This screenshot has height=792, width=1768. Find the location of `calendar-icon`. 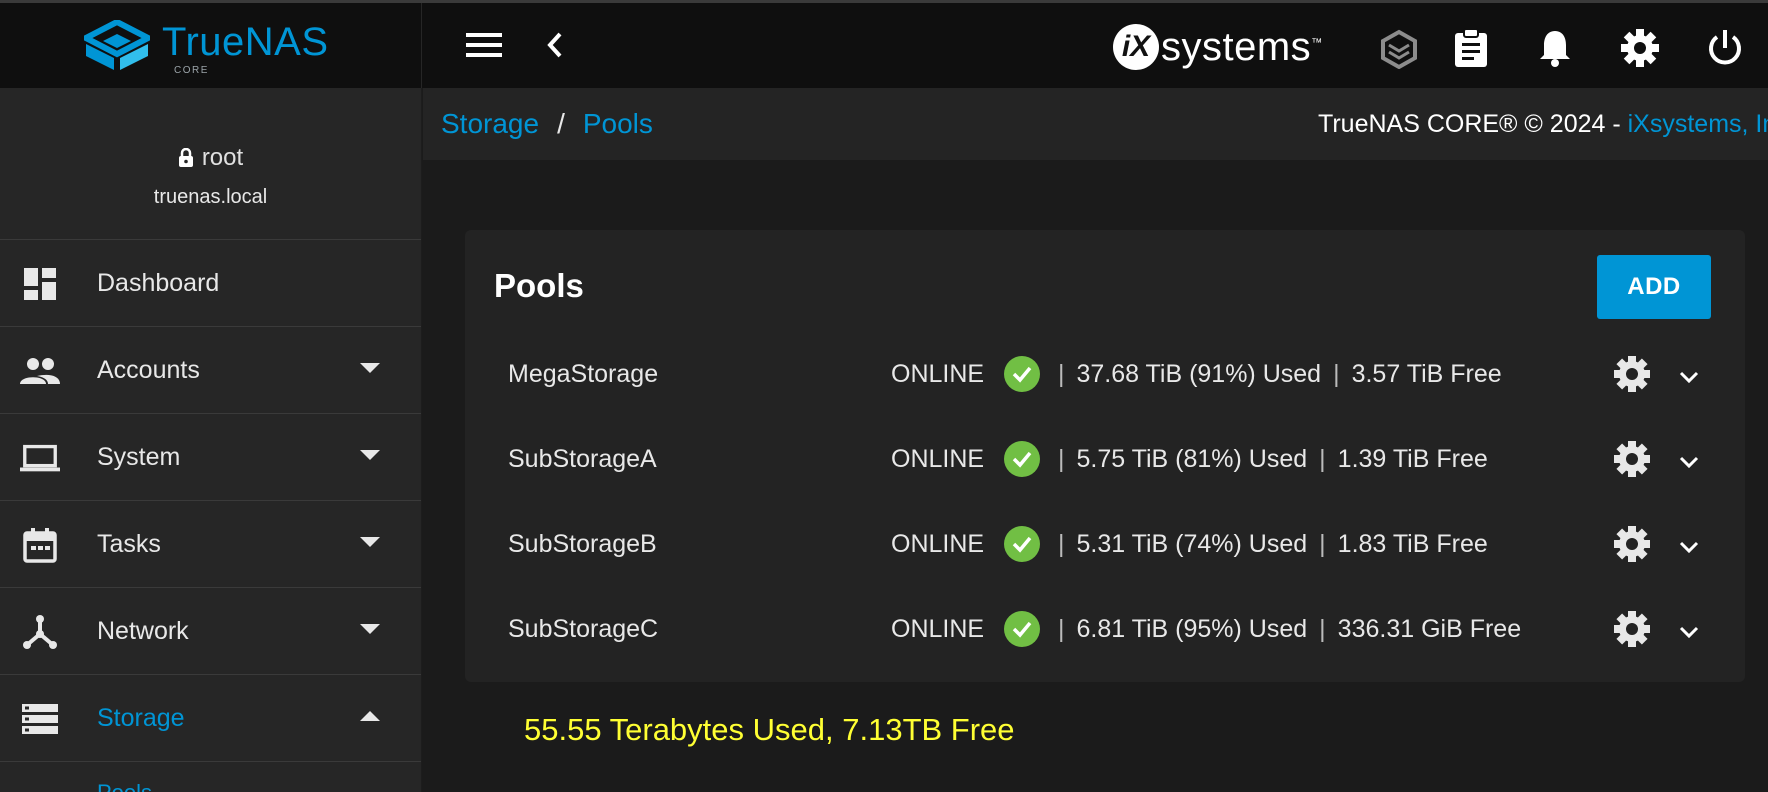

calendar-icon is located at coordinates (40, 545).